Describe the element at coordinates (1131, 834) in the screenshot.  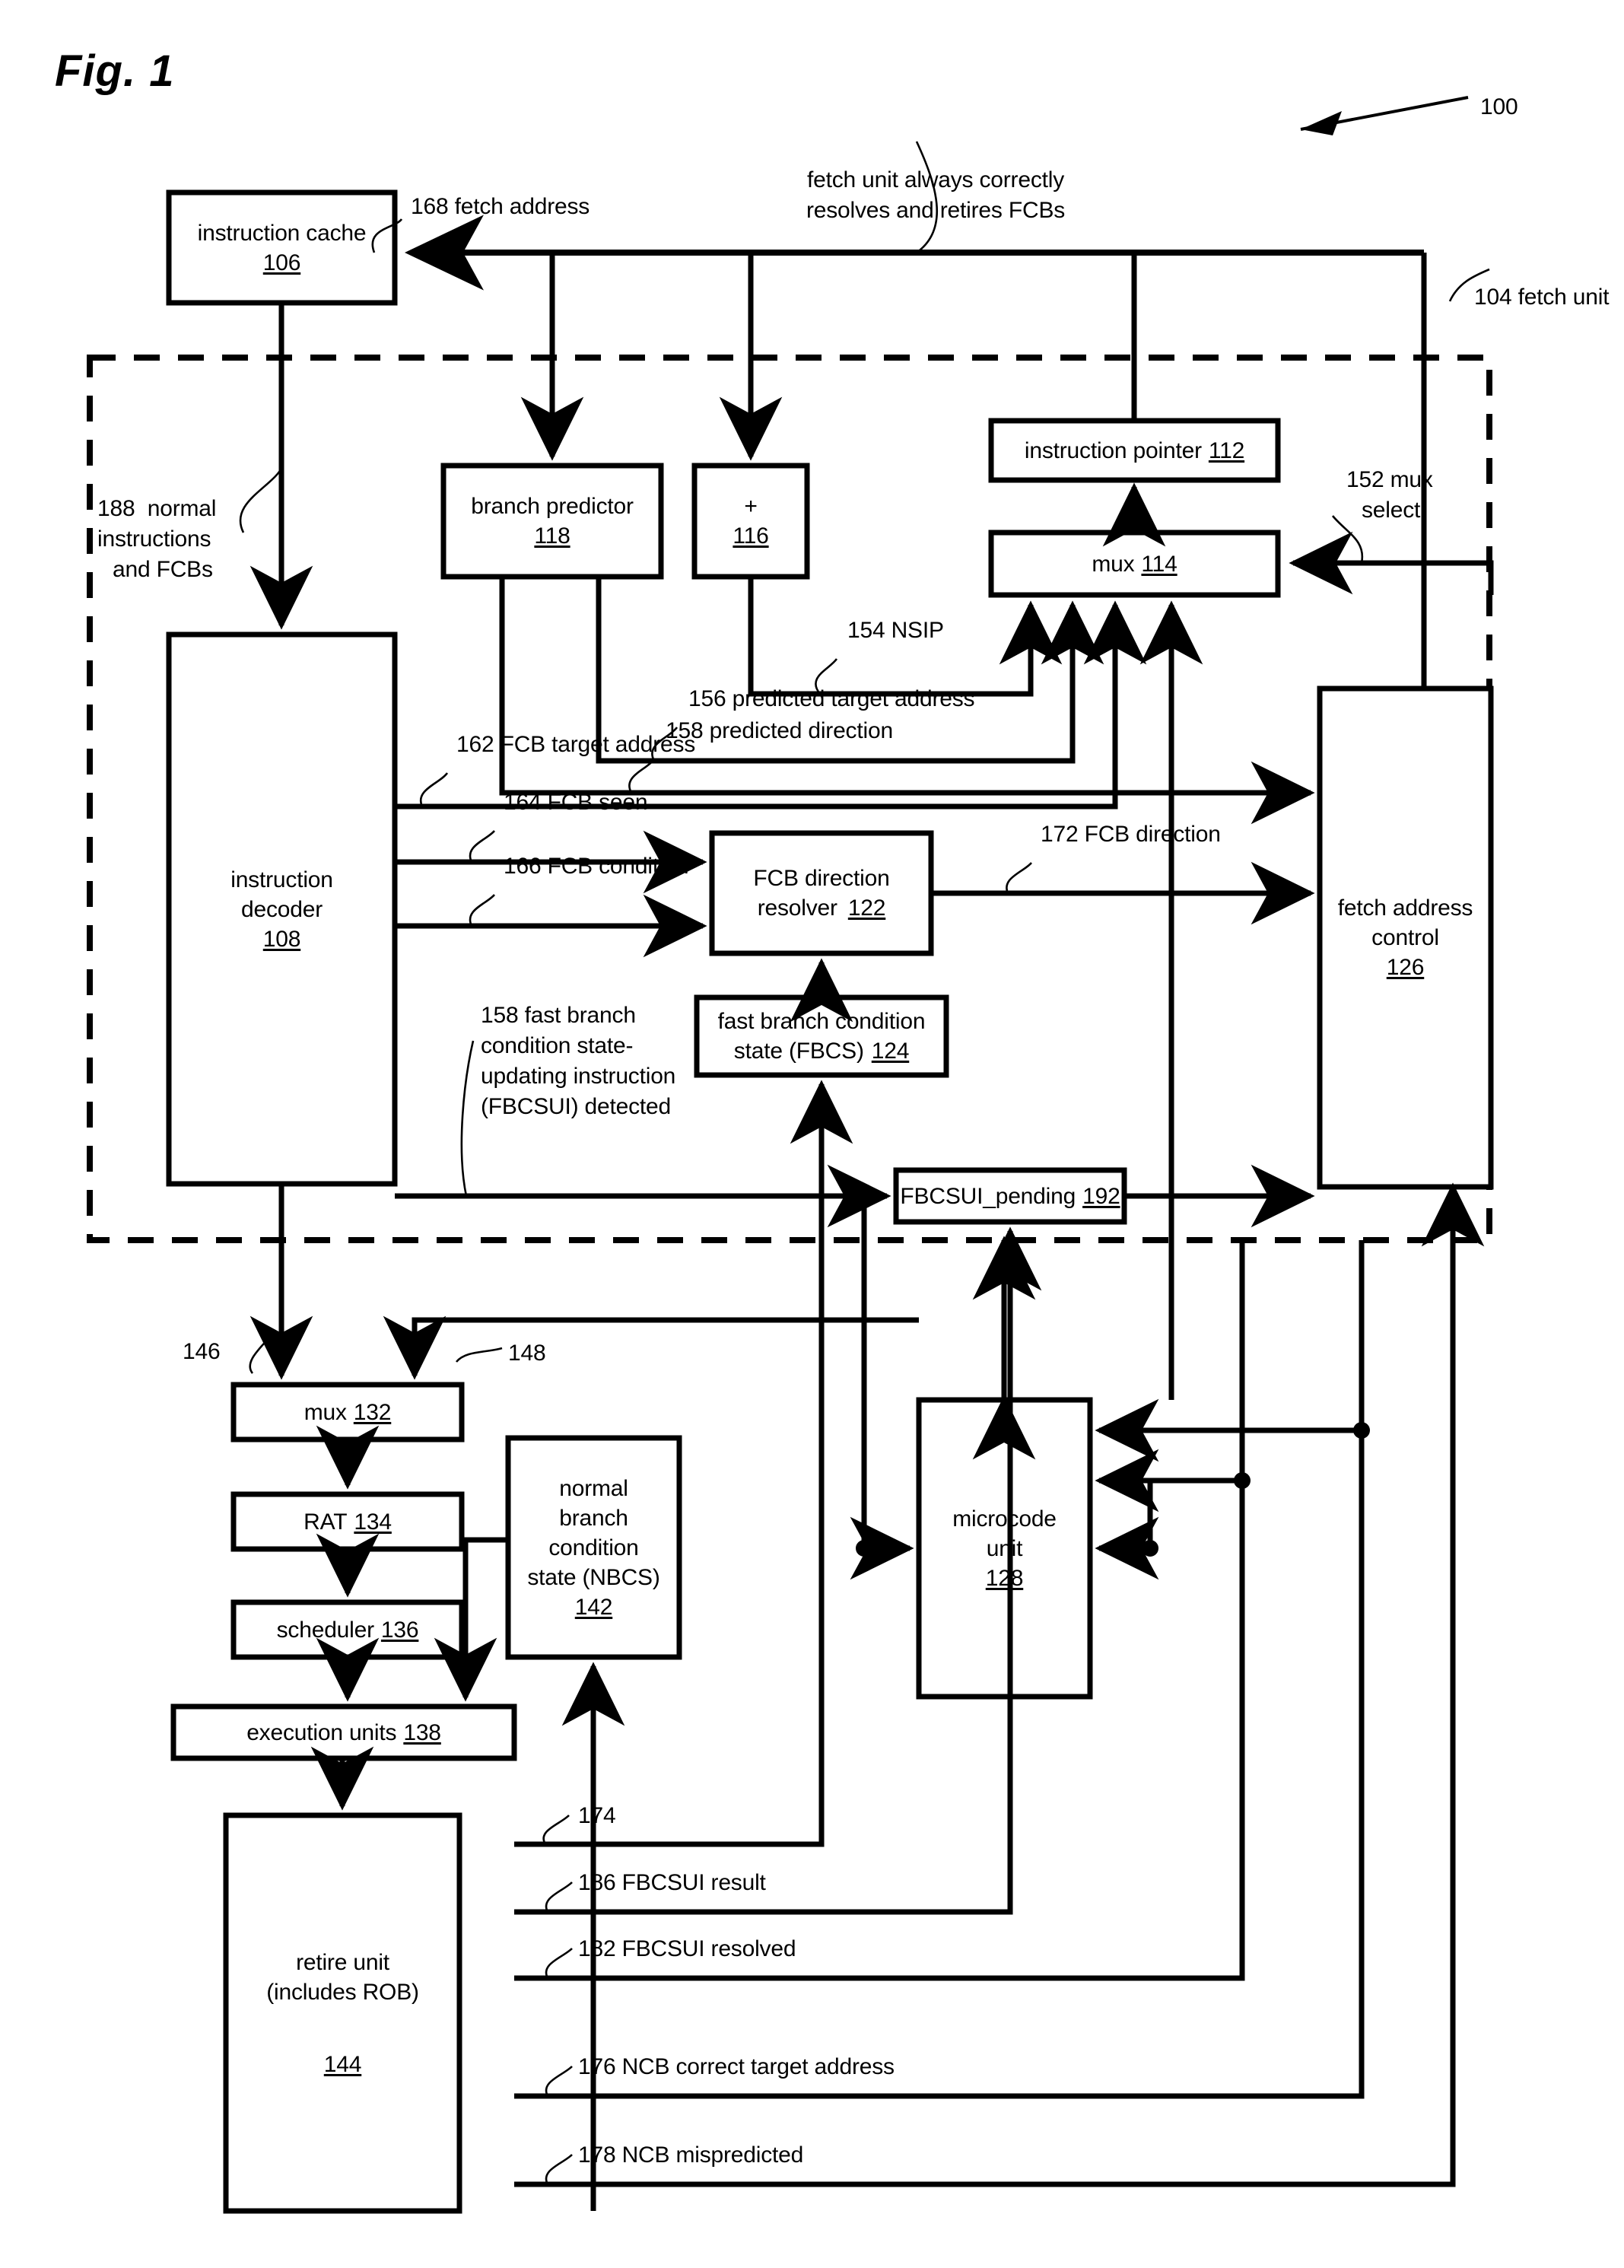
I see `label-172-fcb-direction: 172 FCB direction` at that location.